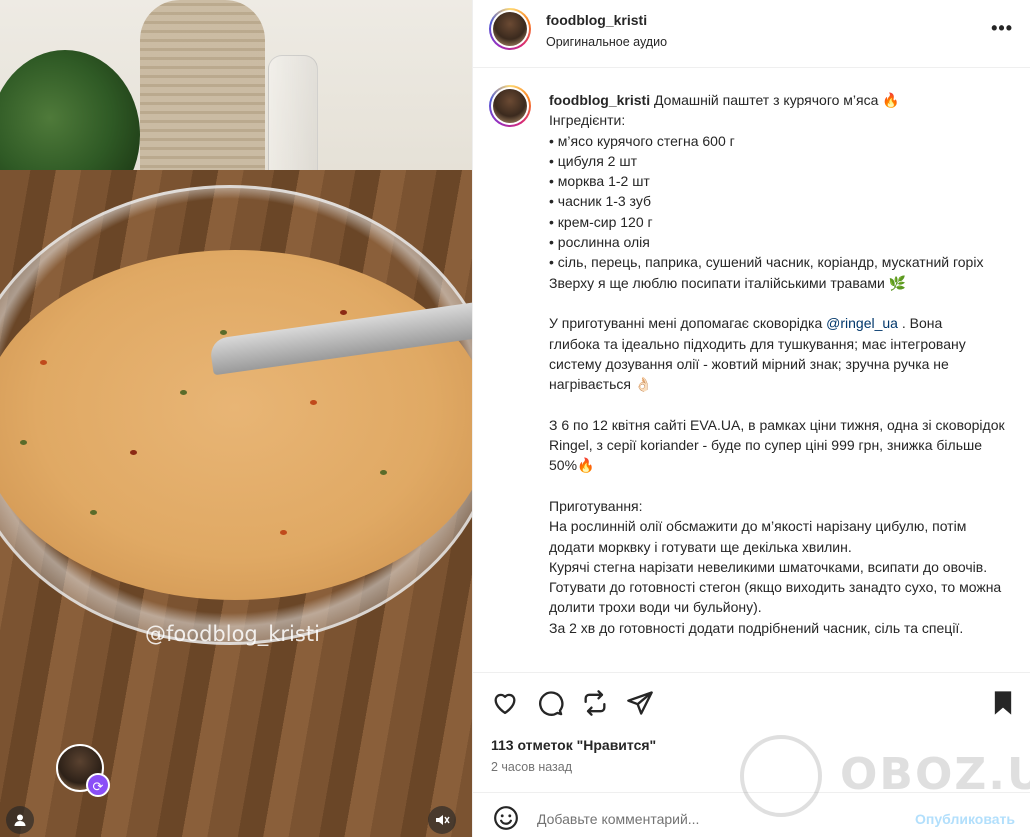 This screenshot has height=837, width=1030. I want to click on like-heart-icon, so click(505, 703).